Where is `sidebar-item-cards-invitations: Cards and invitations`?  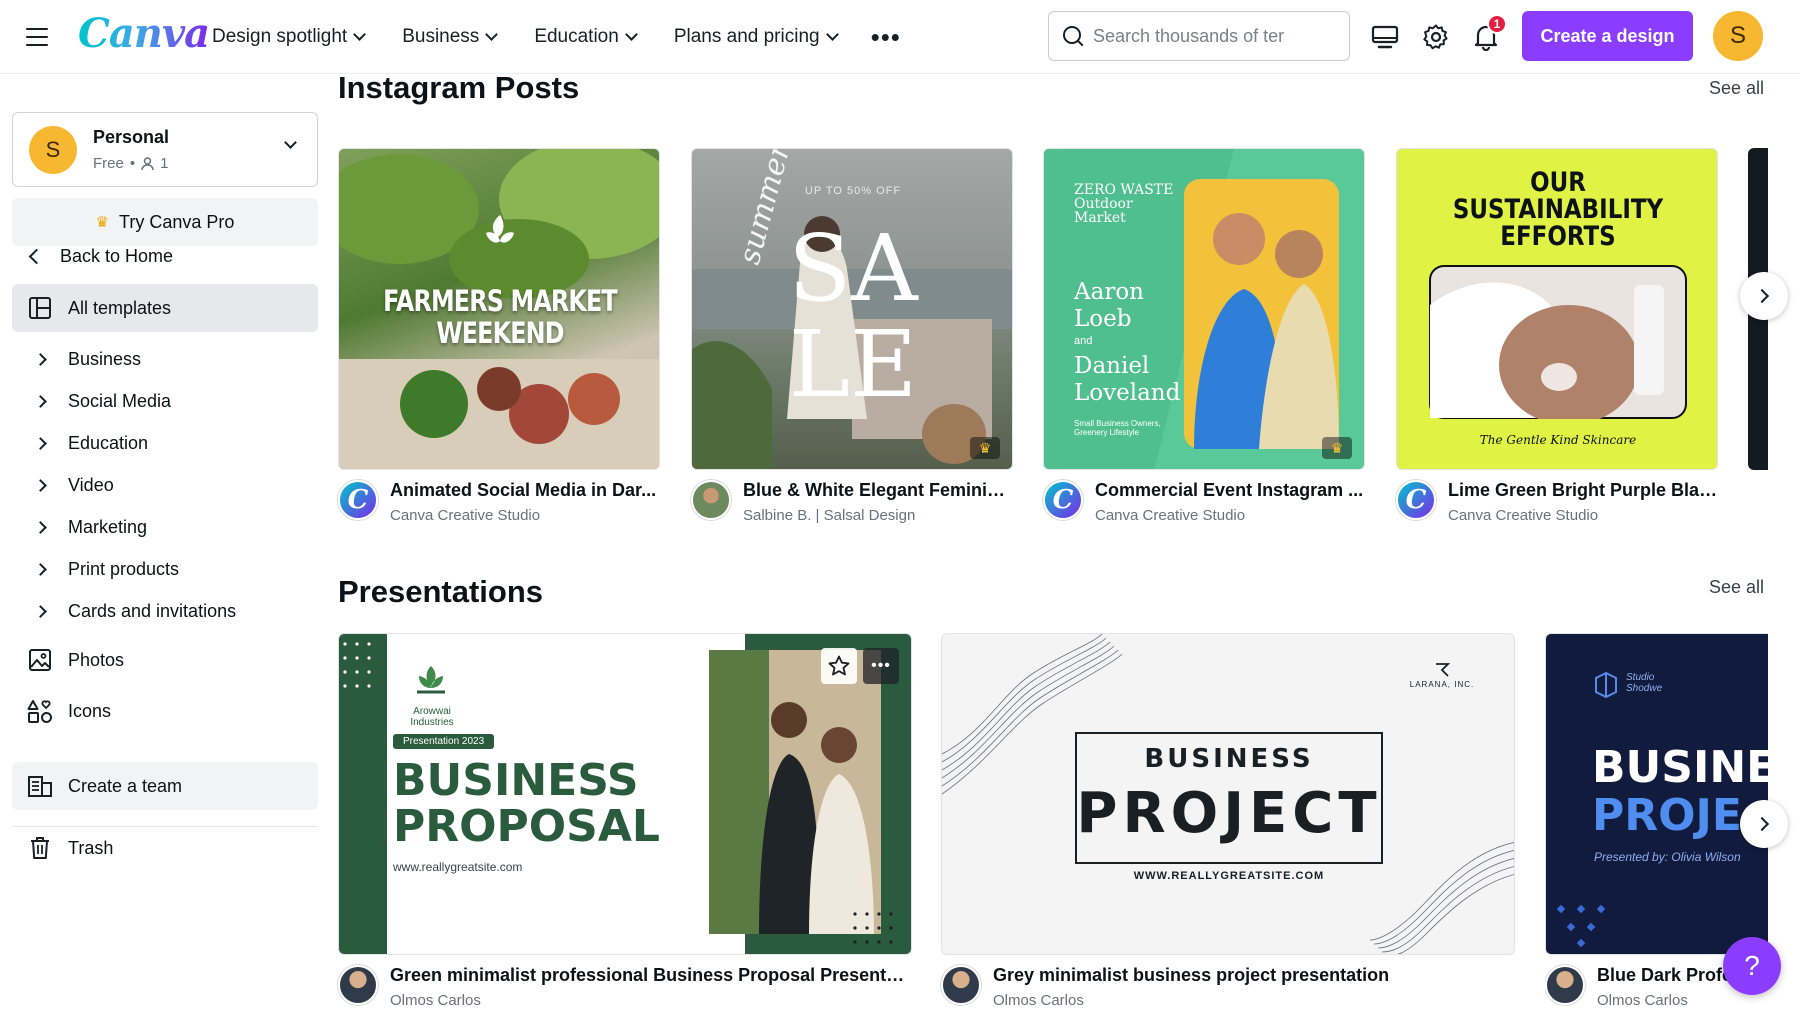 sidebar-item-cards-invitations: Cards and invitations is located at coordinates (165, 611).